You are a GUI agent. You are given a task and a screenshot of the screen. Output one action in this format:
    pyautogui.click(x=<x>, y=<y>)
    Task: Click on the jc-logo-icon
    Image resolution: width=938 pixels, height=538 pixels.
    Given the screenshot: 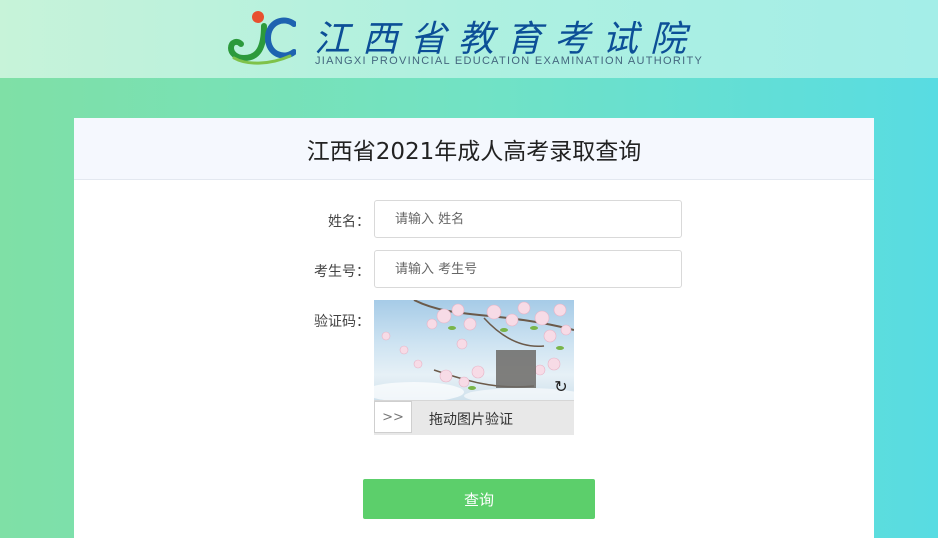 What is the action you would take?
    pyautogui.click(x=262, y=38)
    